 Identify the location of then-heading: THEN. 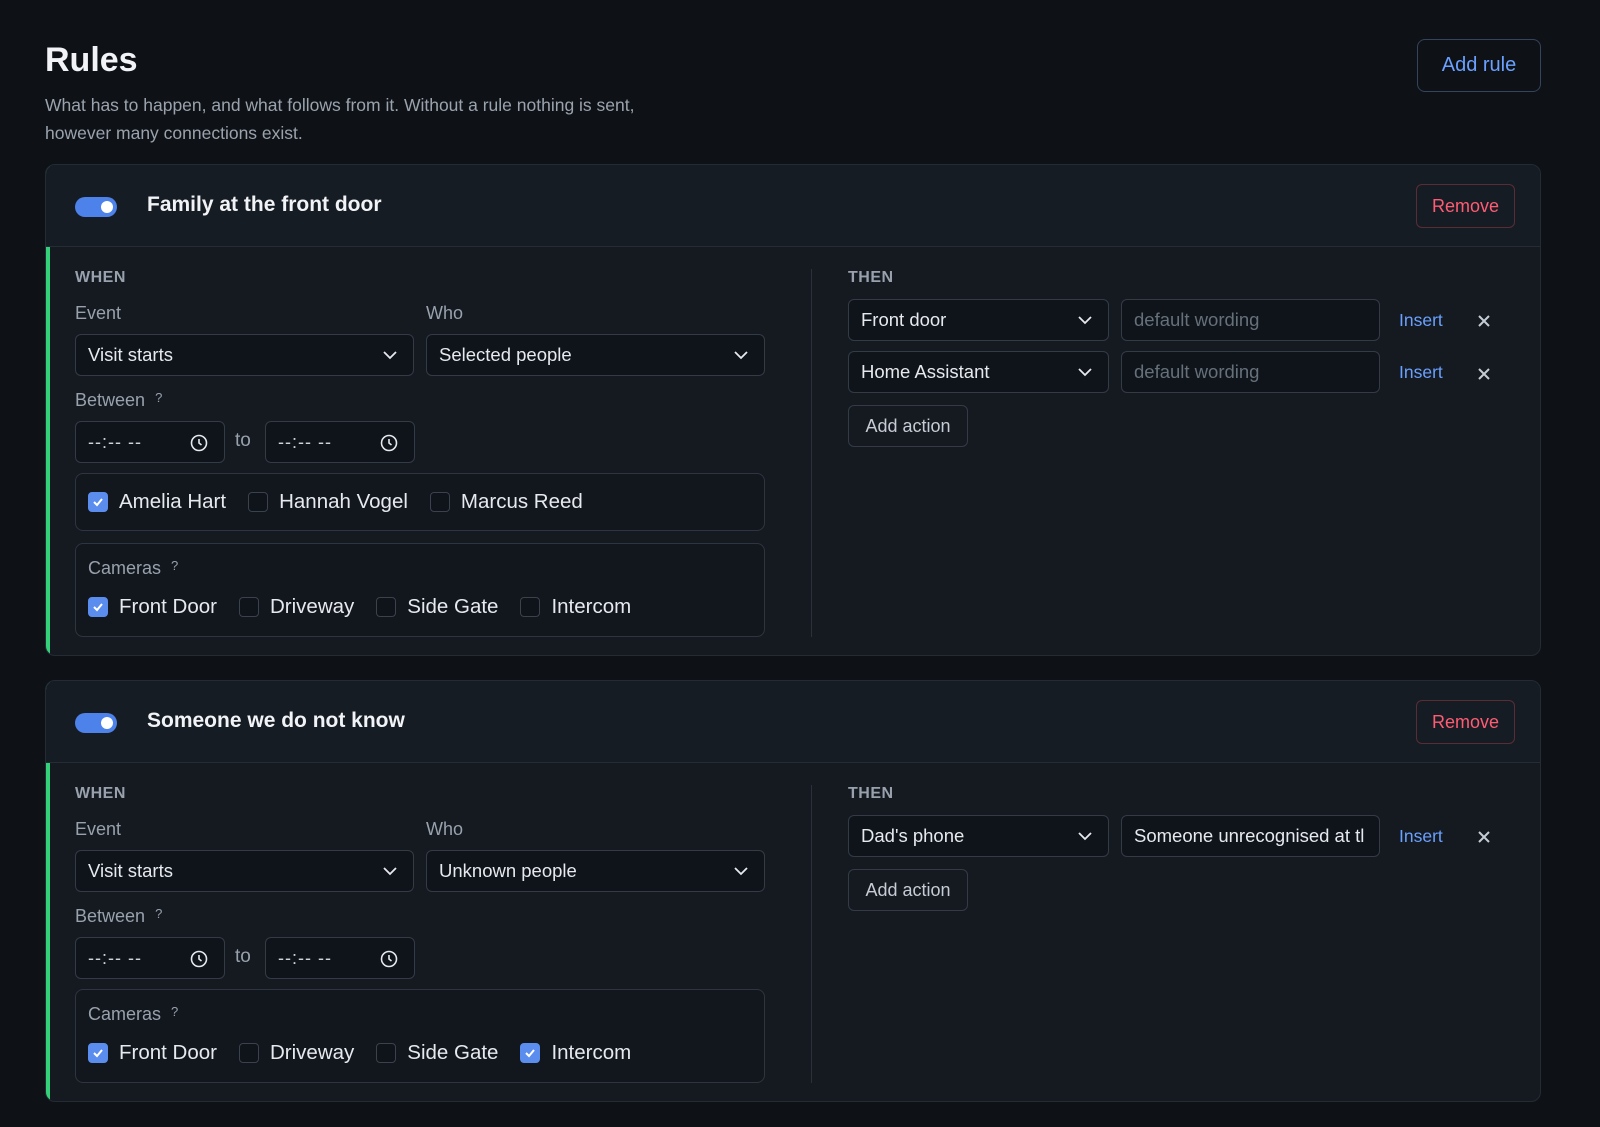
(871, 793).